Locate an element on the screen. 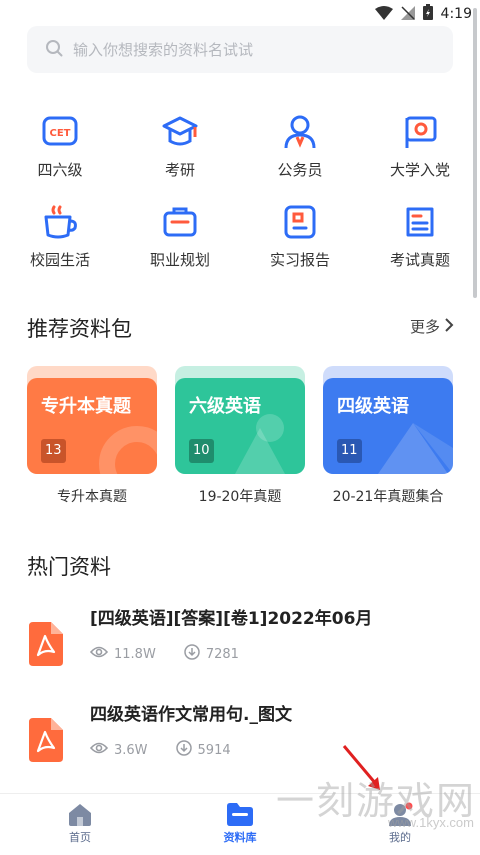  folder-icon is located at coordinates (240, 814).